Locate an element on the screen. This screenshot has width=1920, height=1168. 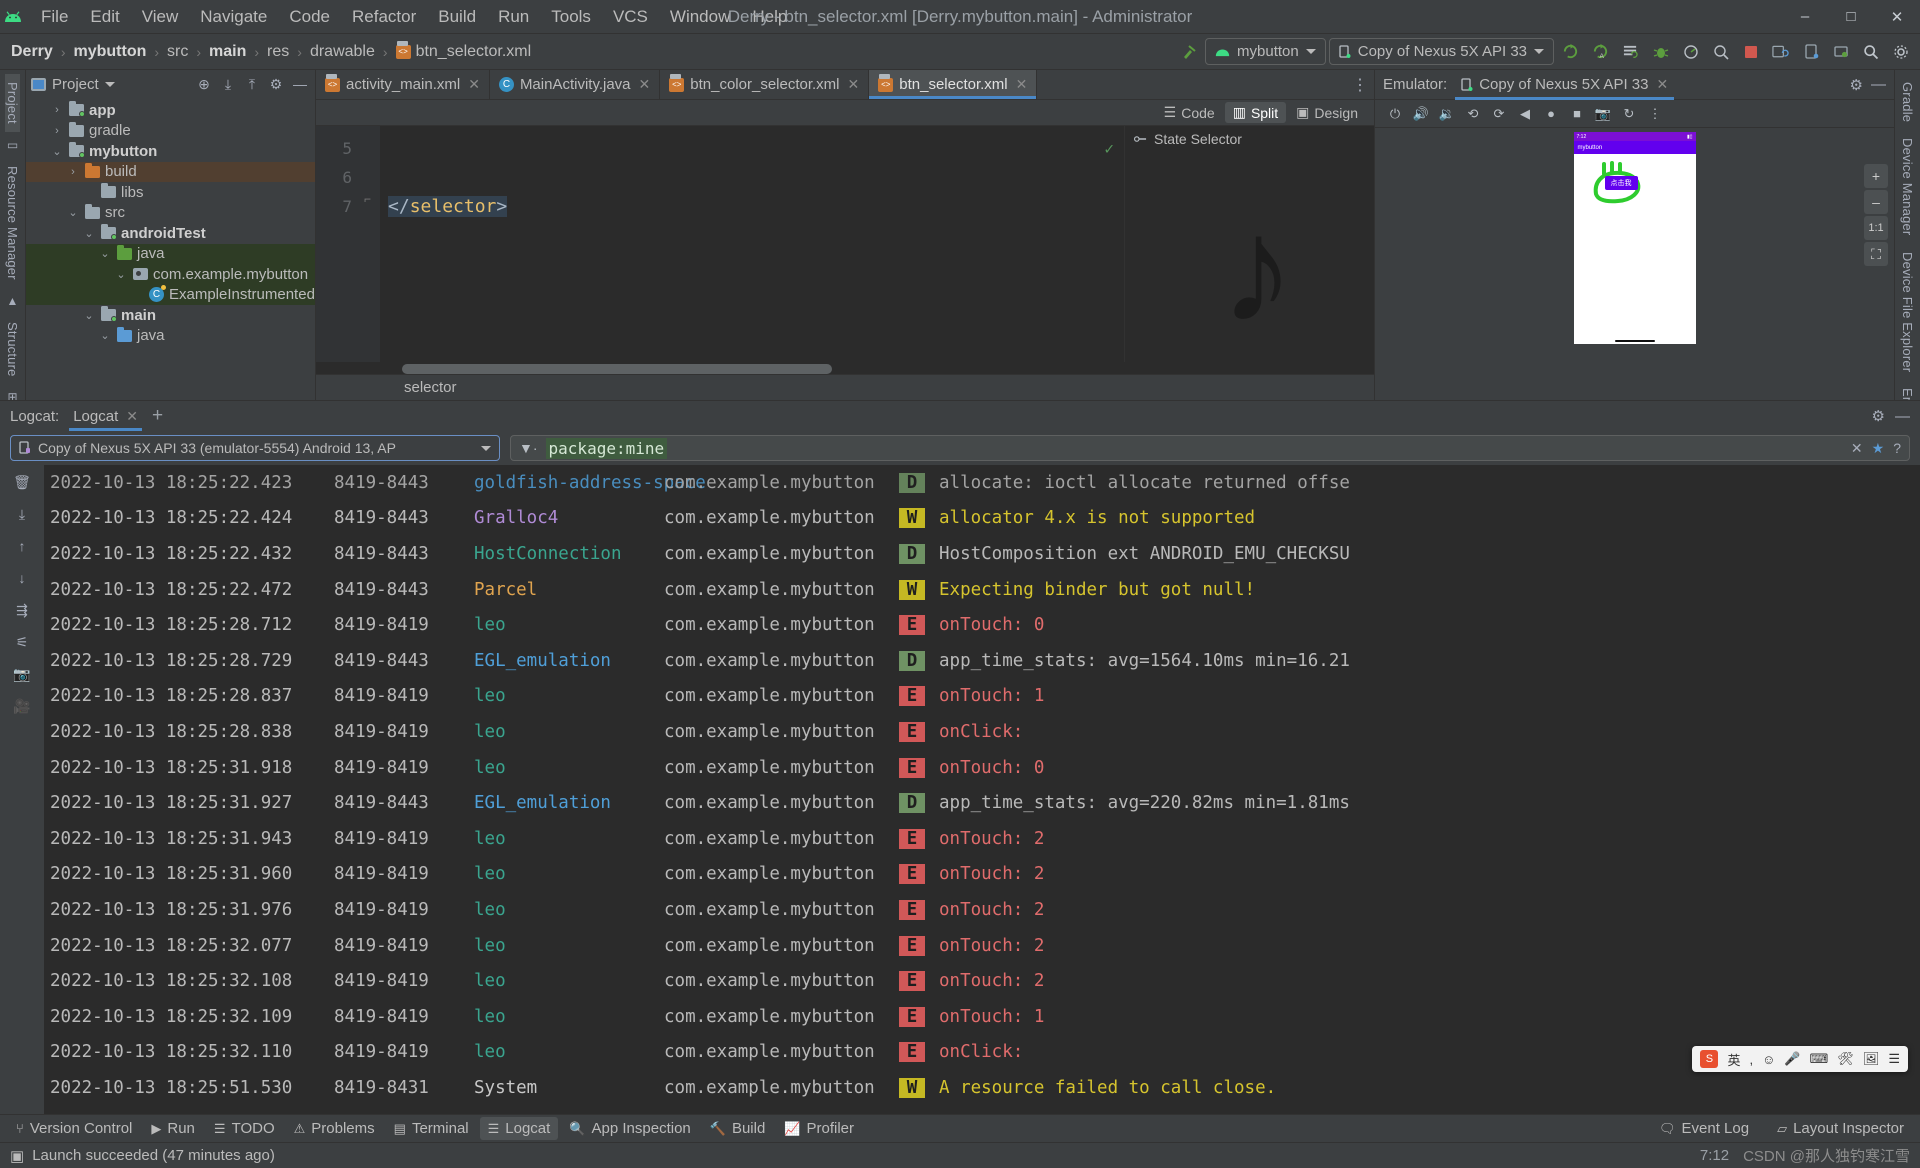
emulator-stage: 7:12 ▮▯ mybutton 点击我 + – 1:1 ⛶ is located at coordinates (1634, 264).